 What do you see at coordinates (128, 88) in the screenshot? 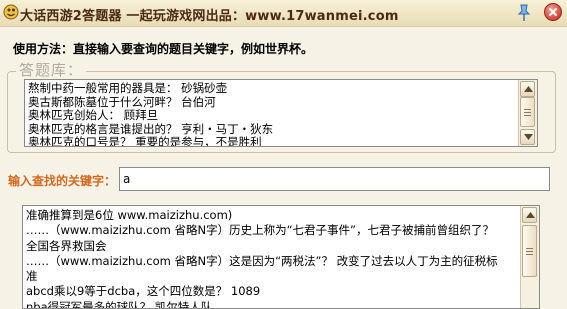
I see `answer-line: 熬制中药一般常用的器具是： 砂锅砂壶` at bounding box center [128, 88].